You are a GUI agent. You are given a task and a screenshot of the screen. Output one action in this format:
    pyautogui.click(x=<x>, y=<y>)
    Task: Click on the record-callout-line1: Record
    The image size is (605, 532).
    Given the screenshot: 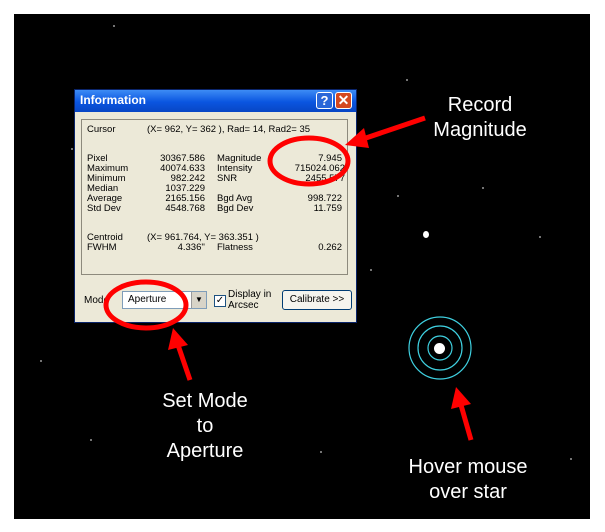 What is the action you would take?
    pyautogui.click(x=480, y=105)
    